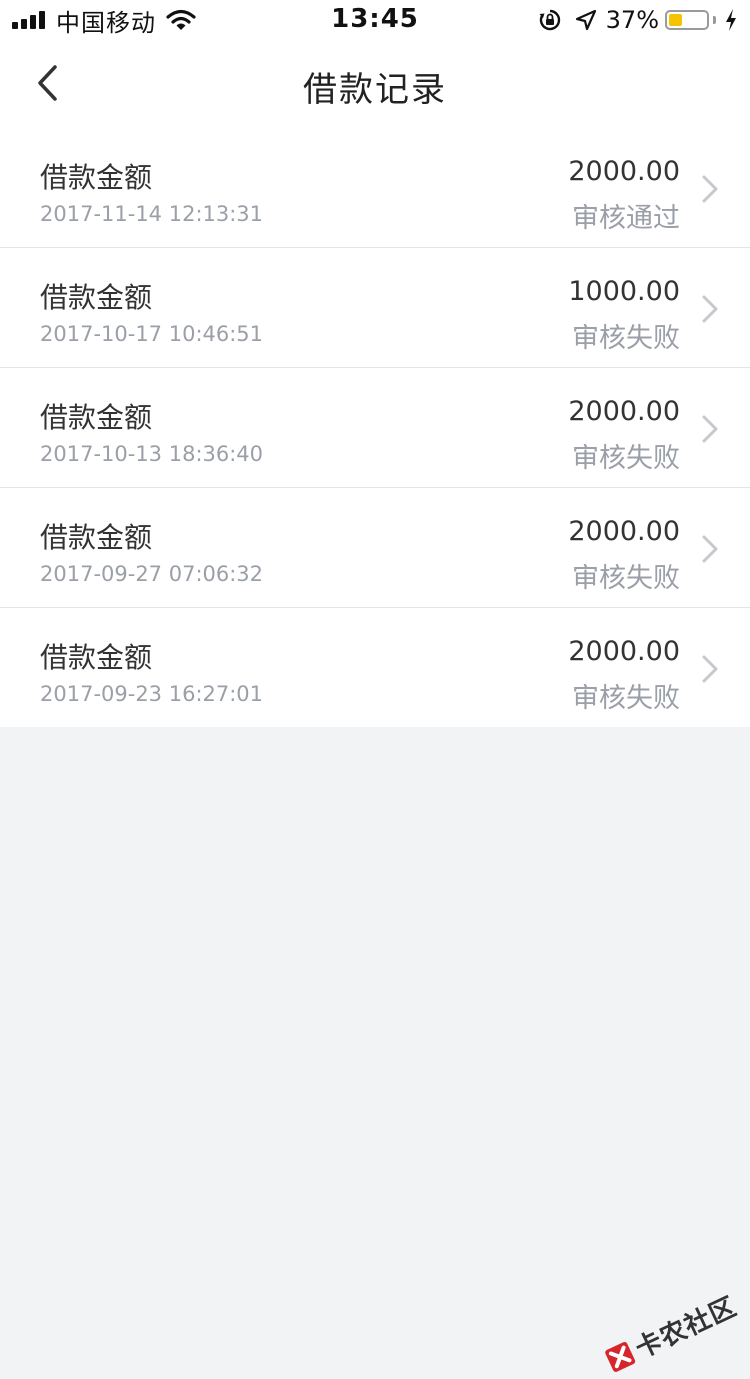  I want to click on location-arrow-icon, so click(585, 20).